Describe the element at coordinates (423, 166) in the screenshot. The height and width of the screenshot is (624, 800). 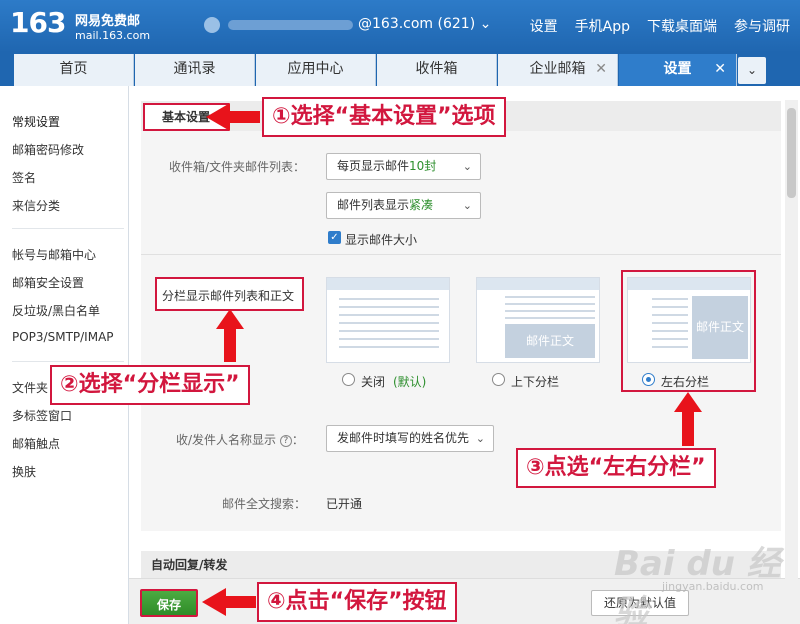
I see `per-page-value: 10封` at that location.